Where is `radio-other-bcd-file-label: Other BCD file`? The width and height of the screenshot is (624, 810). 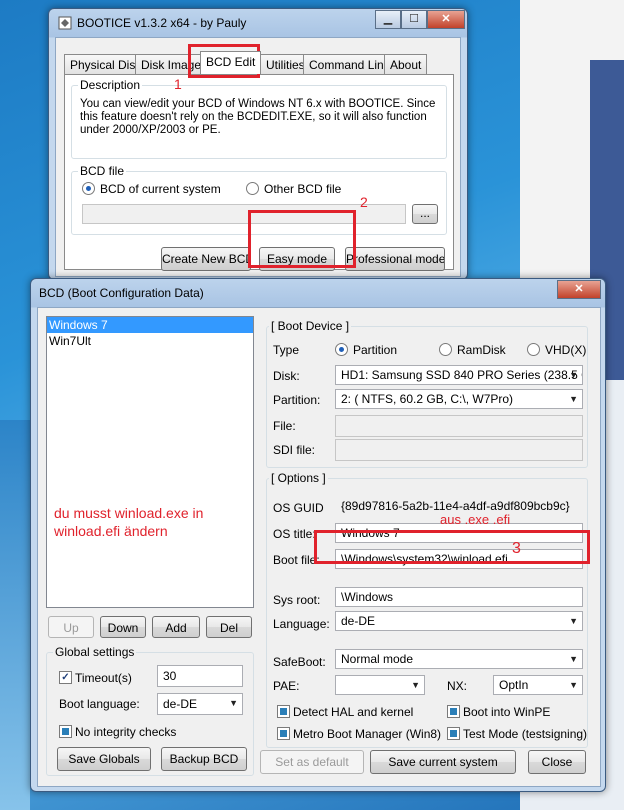 radio-other-bcd-file-label: Other BCD file is located at coordinates (303, 189).